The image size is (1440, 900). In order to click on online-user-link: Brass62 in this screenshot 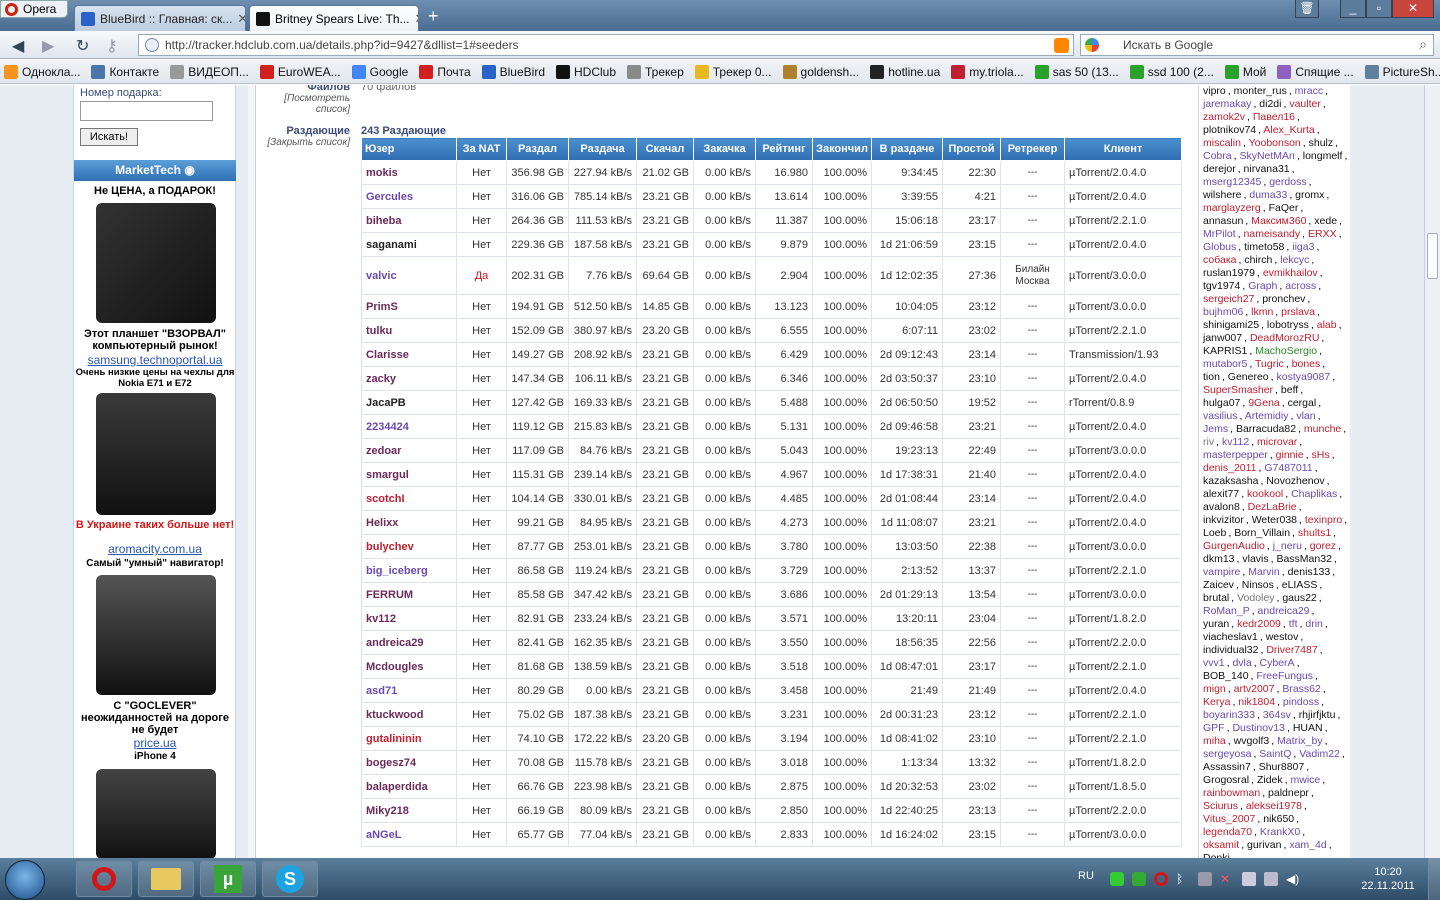, I will do `click(1301, 689)`.